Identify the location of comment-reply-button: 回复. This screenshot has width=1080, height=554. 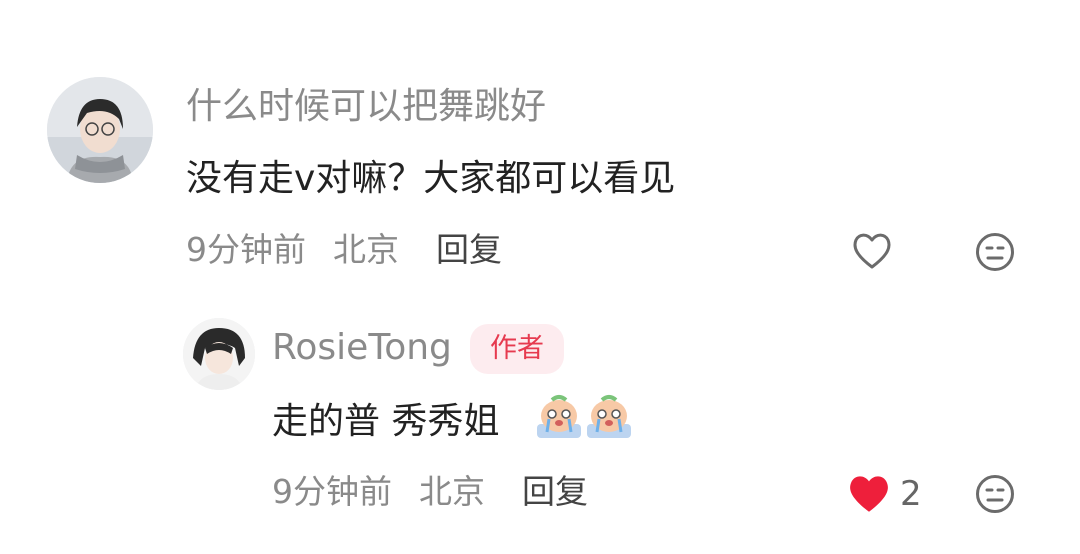
(469, 250).